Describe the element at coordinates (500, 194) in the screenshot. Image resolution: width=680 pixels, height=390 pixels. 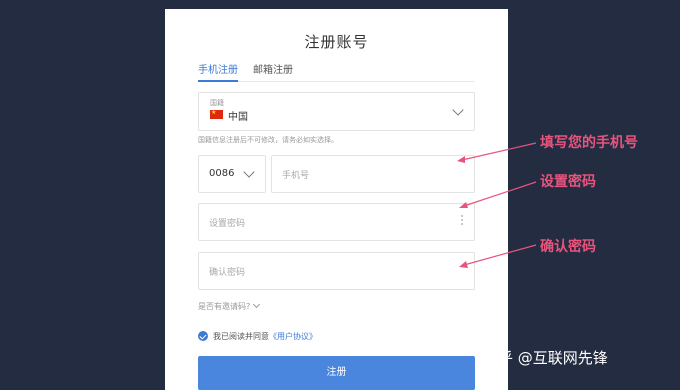
I see `password-arrow` at that location.